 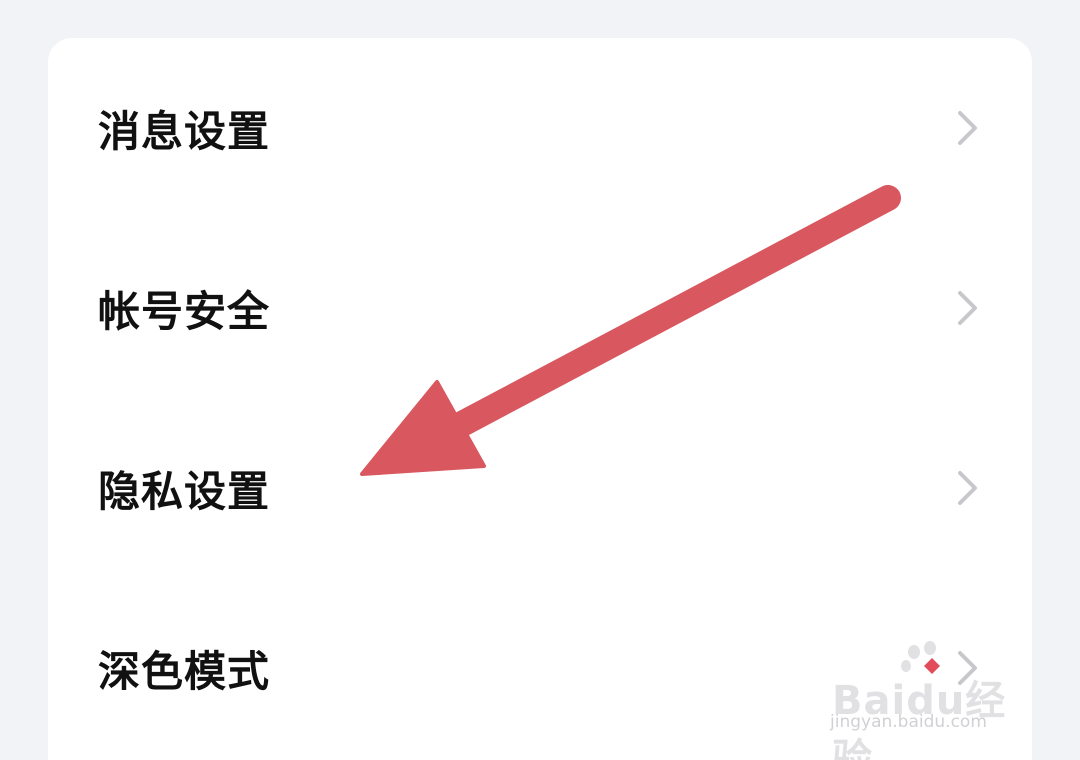 I want to click on settings-item-label: 隐私设置, so click(x=184, y=491).